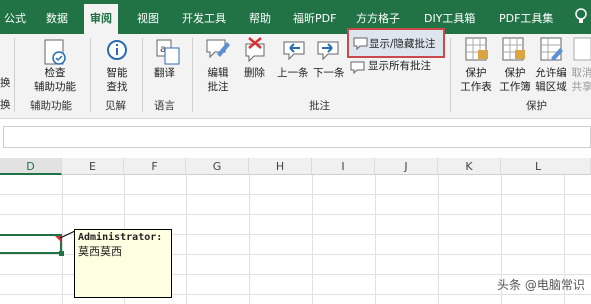 The width and height of the screenshot is (591, 304). Describe the element at coordinates (123, 263) in the screenshot. I see `comment-box: Administrator: 莫西莫西` at that location.